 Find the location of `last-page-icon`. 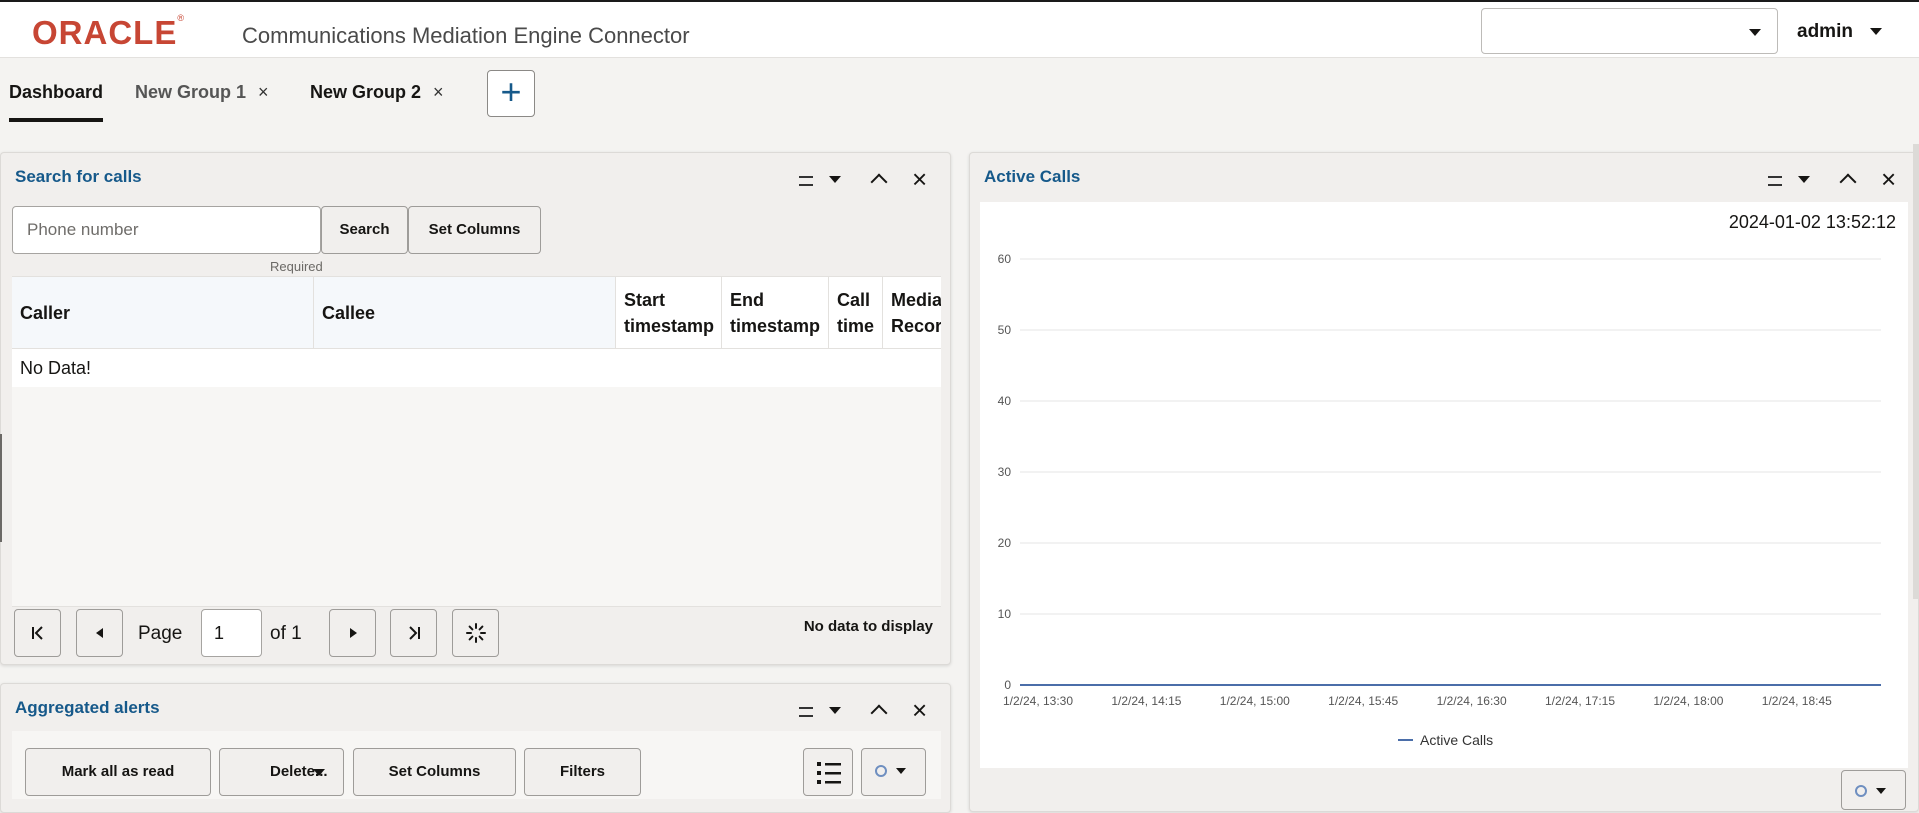

last-page-icon is located at coordinates (414, 633).